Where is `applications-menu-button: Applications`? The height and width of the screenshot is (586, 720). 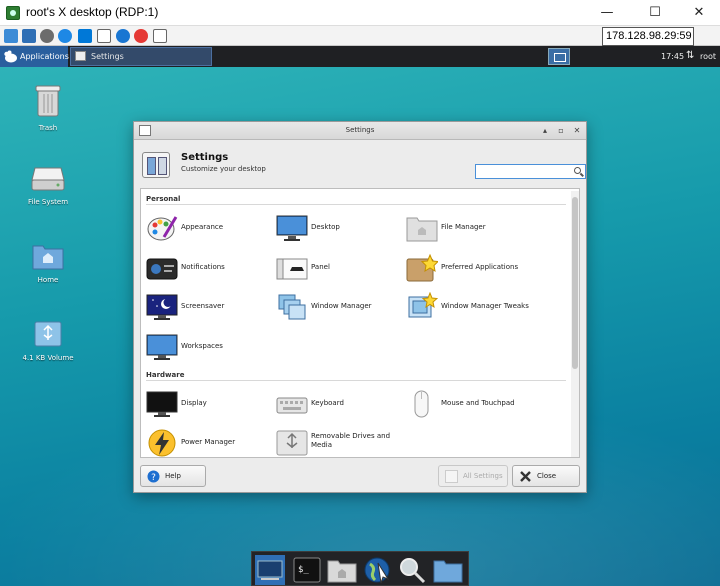 applications-menu-button: Applications is located at coordinates (34, 56).